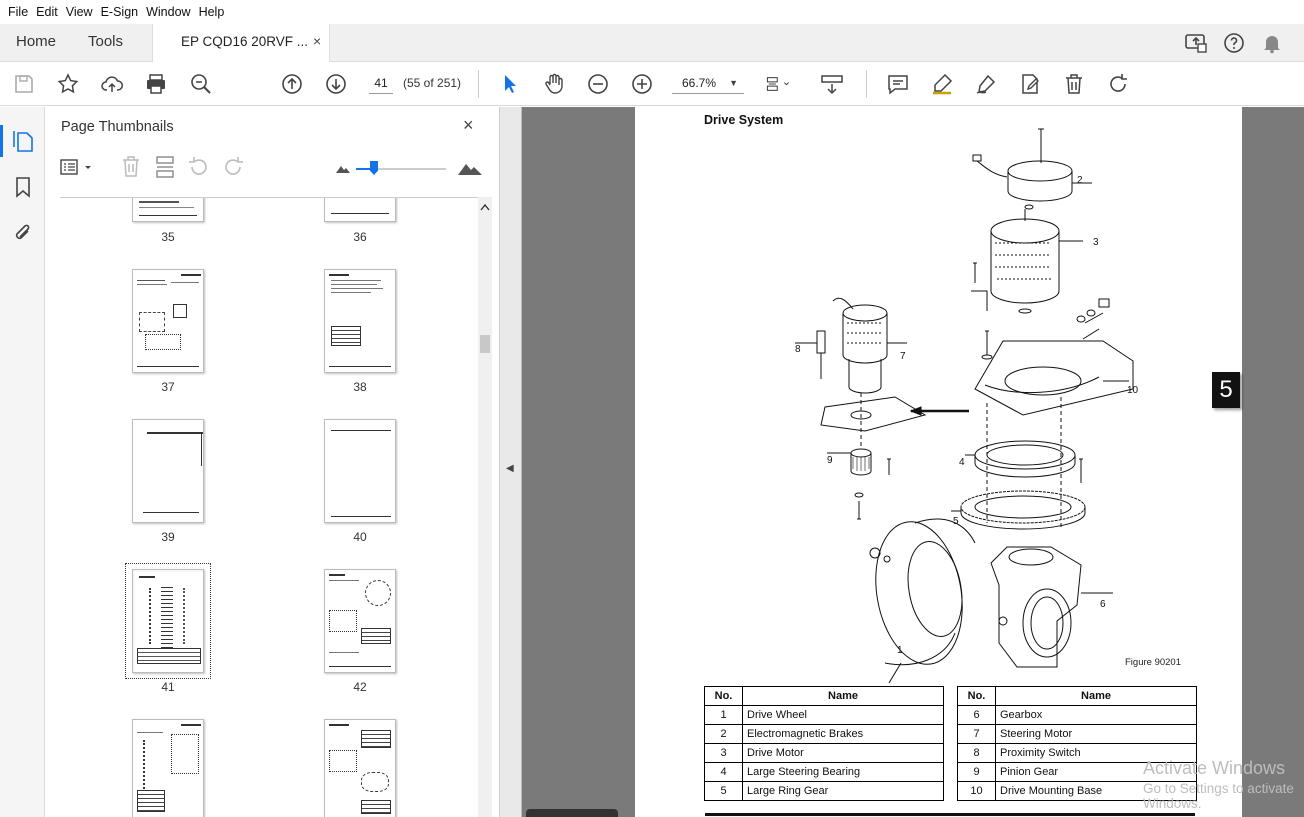 This screenshot has width=1304, height=817. I want to click on attachment-icon, so click(23, 233).